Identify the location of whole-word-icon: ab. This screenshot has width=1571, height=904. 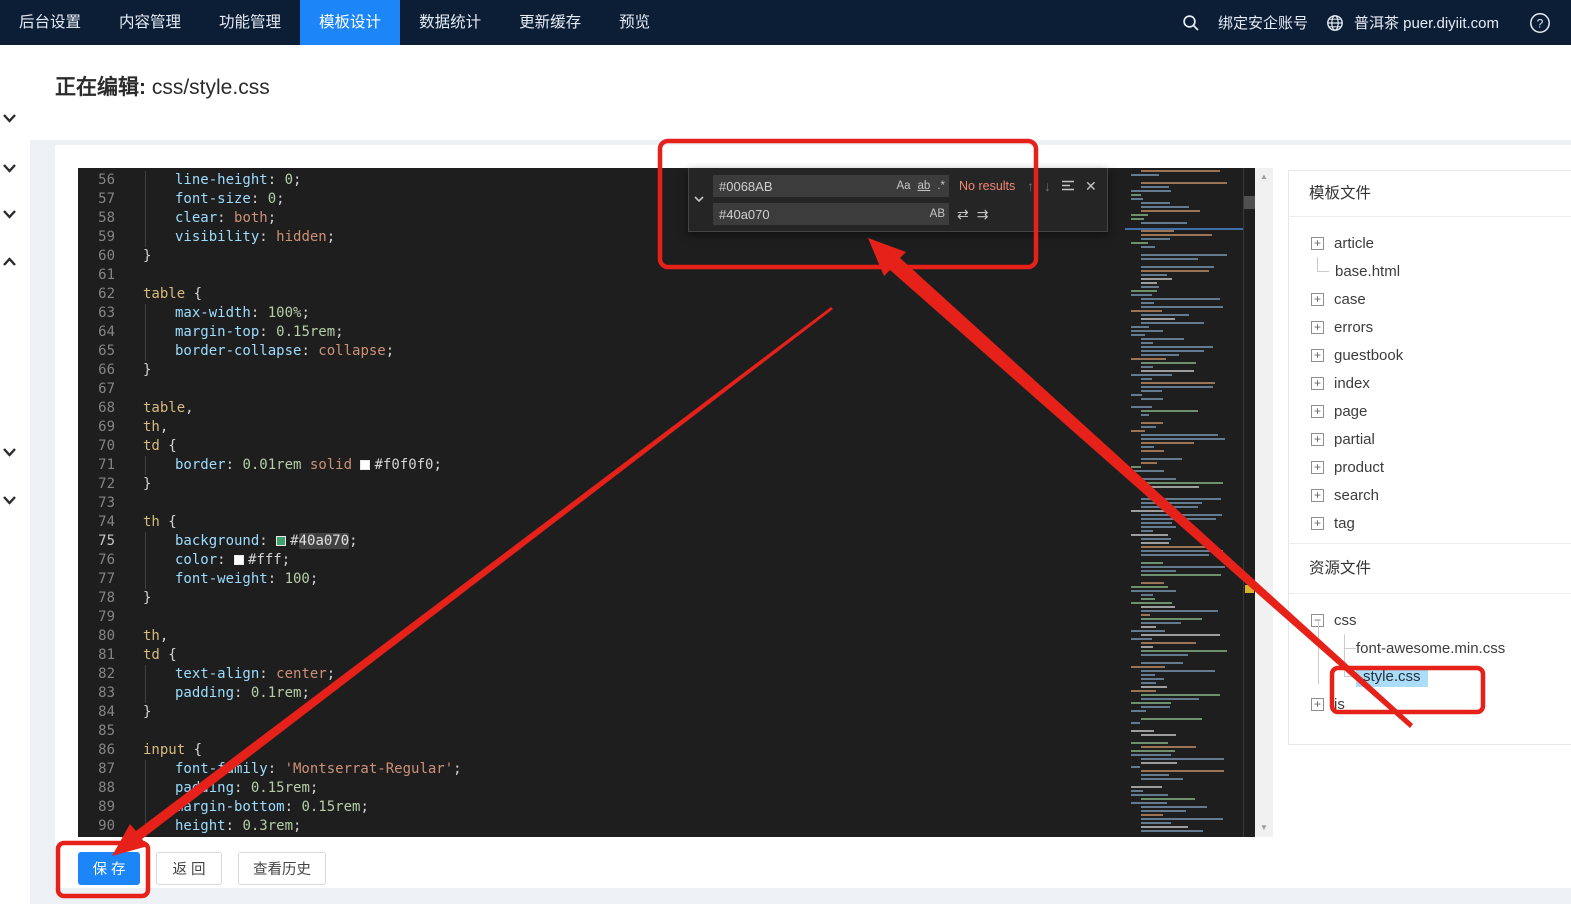
(924, 186).